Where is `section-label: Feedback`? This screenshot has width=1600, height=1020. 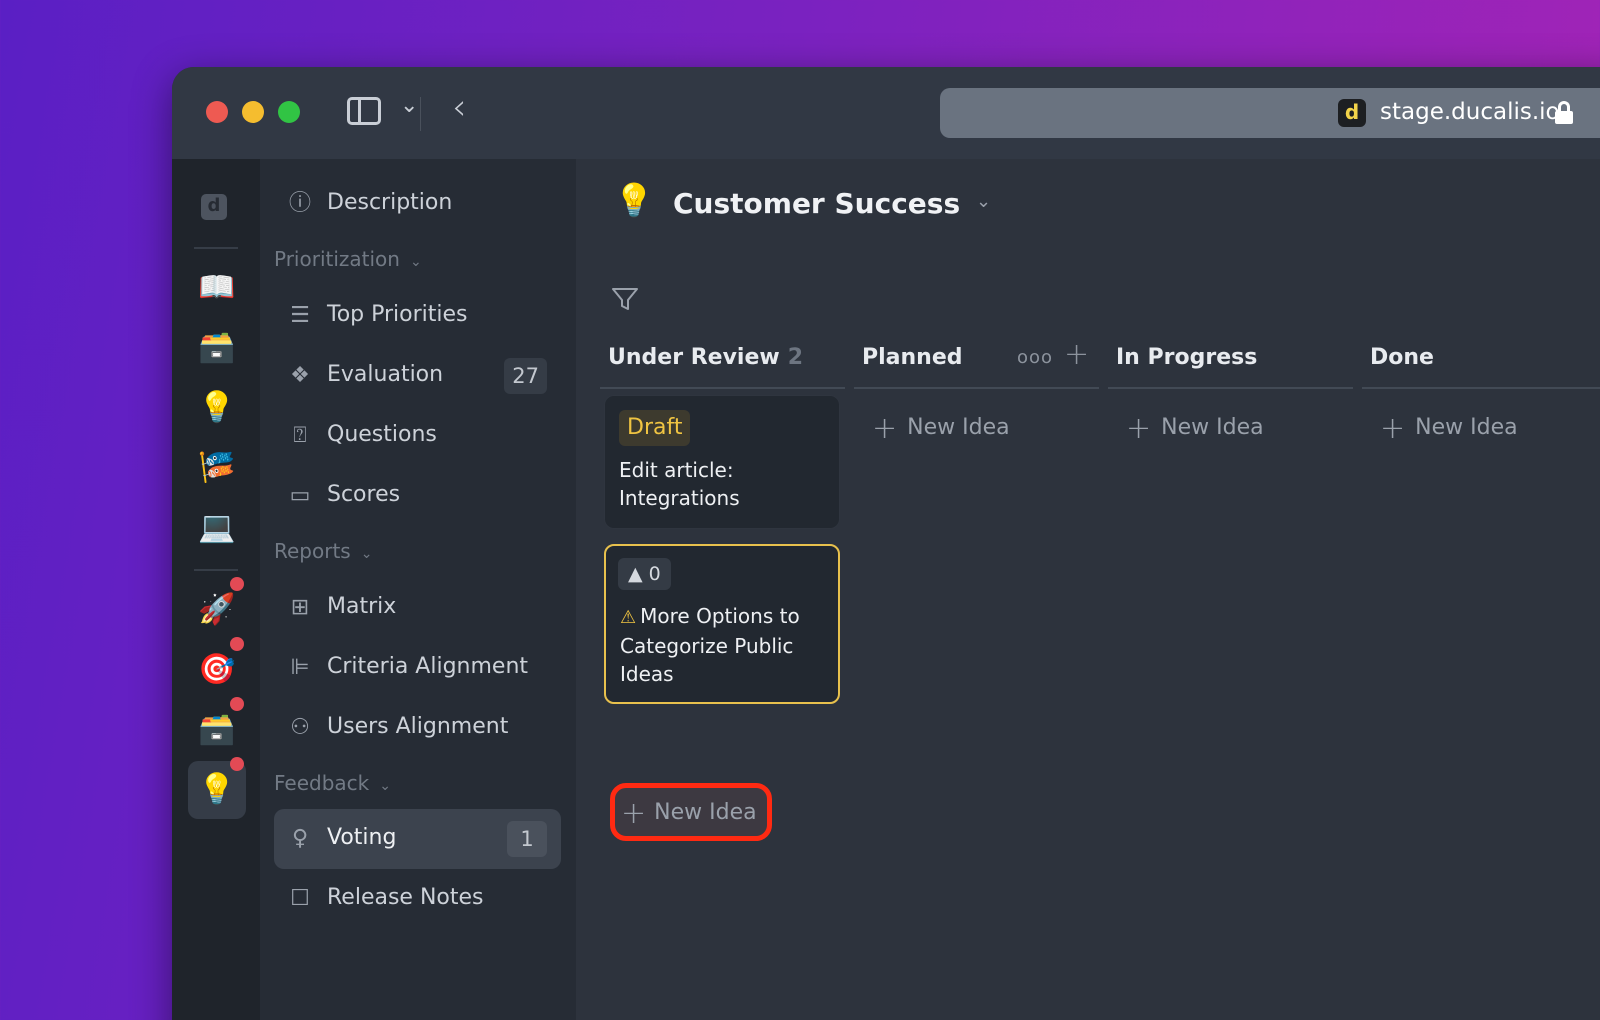 section-label: Feedback is located at coordinates (322, 783).